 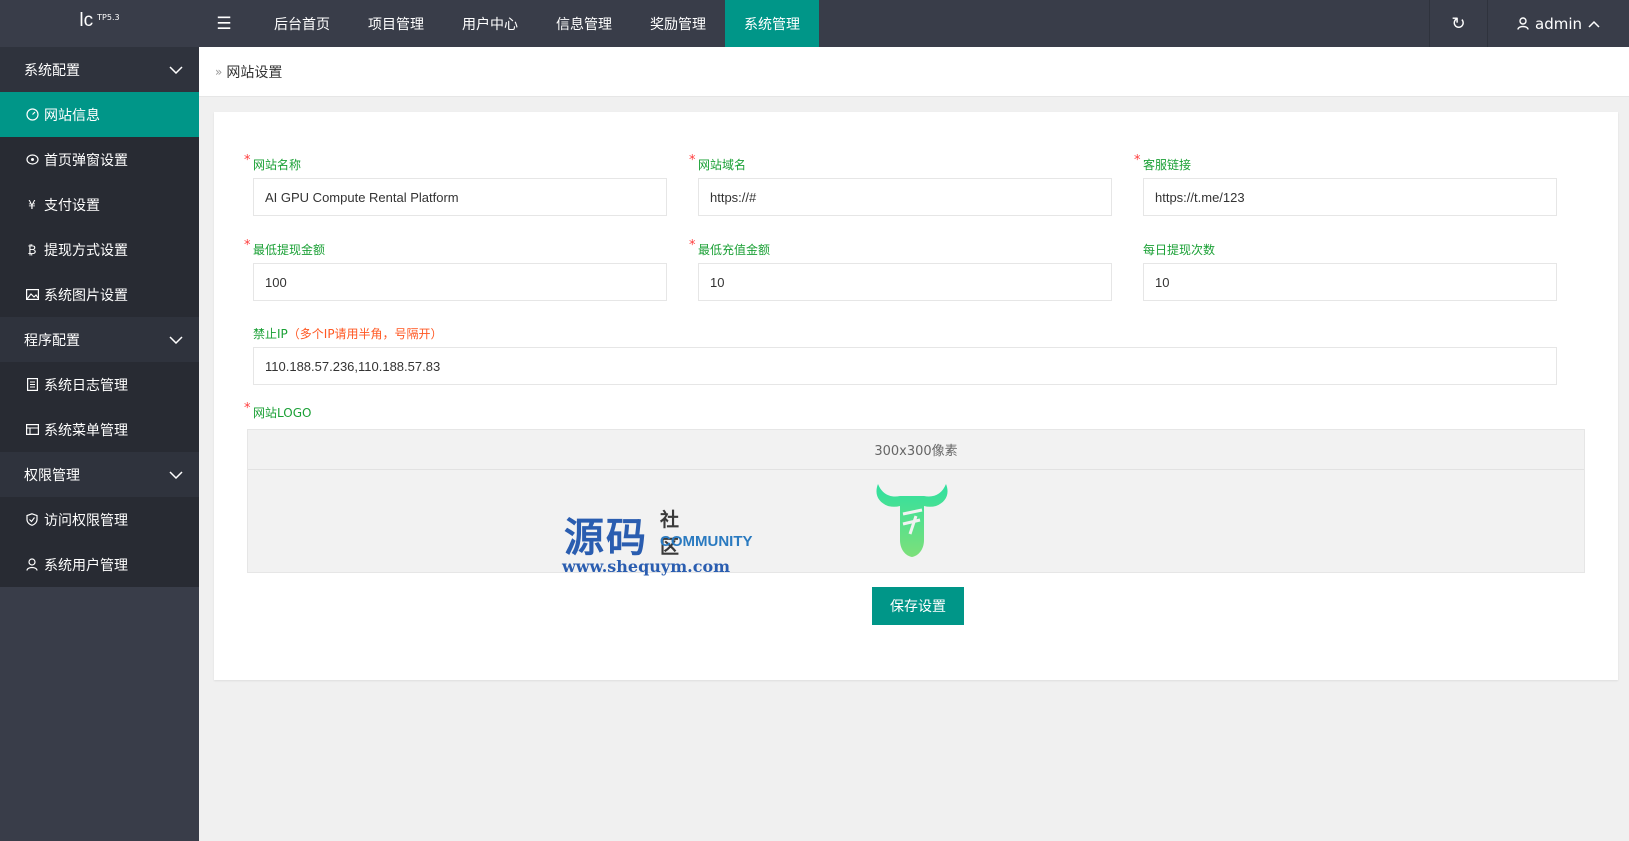 What do you see at coordinates (254, 72) in the screenshot?
I see `breadcrumb-current: 网站设置` at bounding box center [254, 72].